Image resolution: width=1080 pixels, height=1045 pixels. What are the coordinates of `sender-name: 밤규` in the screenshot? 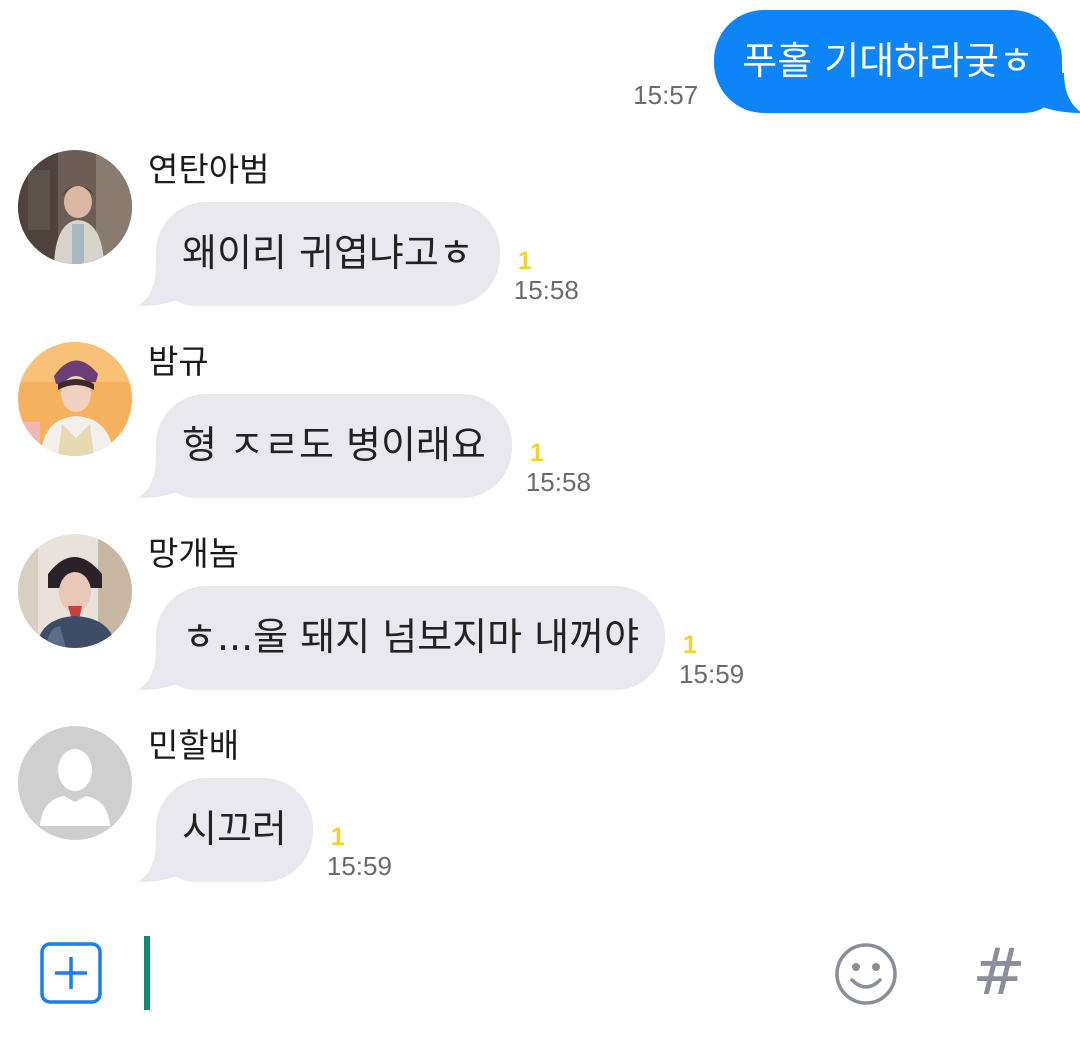 It's located at (178, 361).